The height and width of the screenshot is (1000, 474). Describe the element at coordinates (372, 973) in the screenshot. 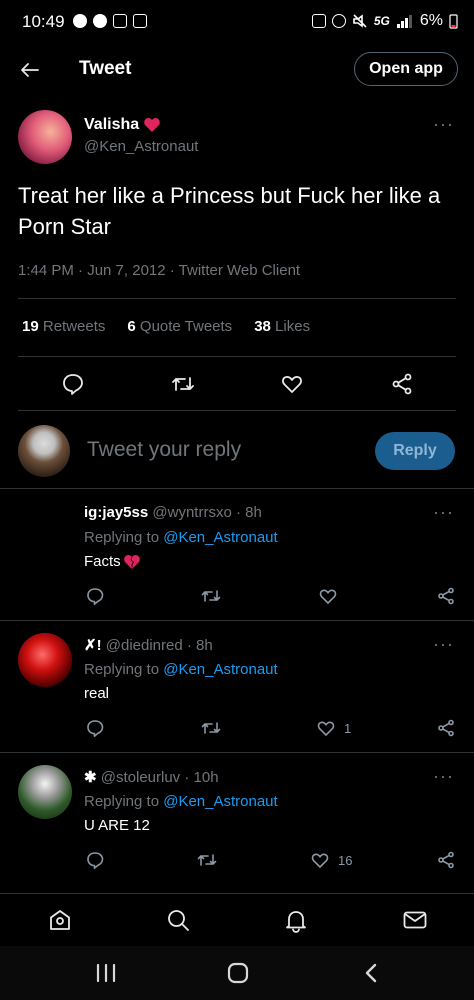

I see `back-nav-button` at that location.